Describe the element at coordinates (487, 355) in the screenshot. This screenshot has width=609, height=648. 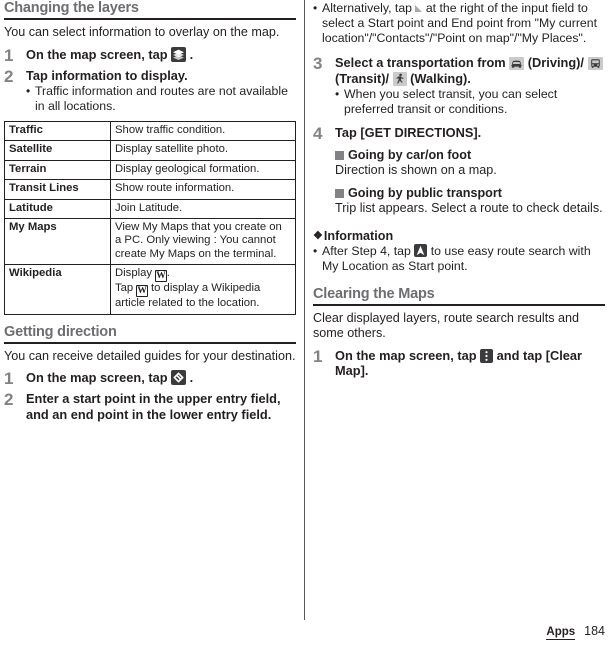
I see `overflow-menu-icon` at that location.